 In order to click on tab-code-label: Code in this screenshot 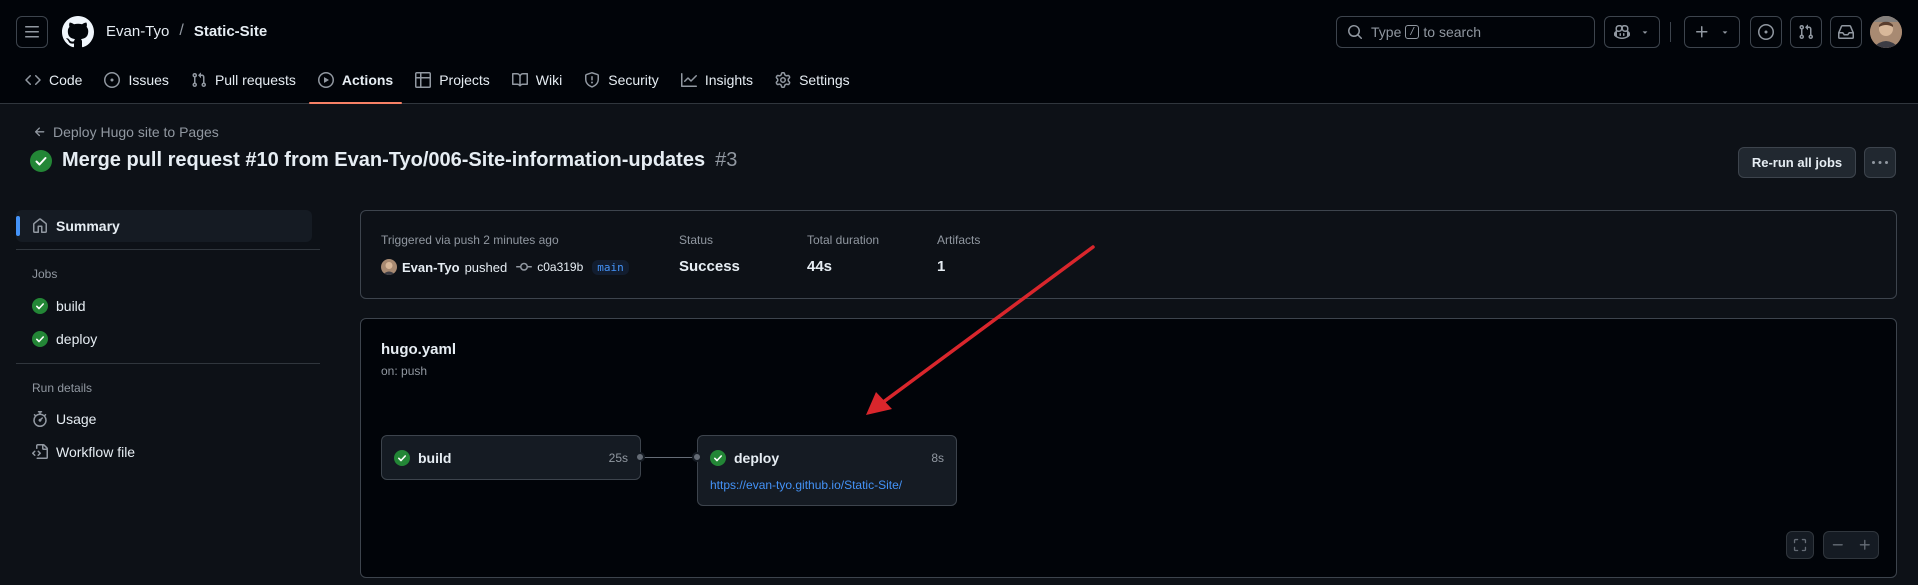, I will do `click(66, 80)`.